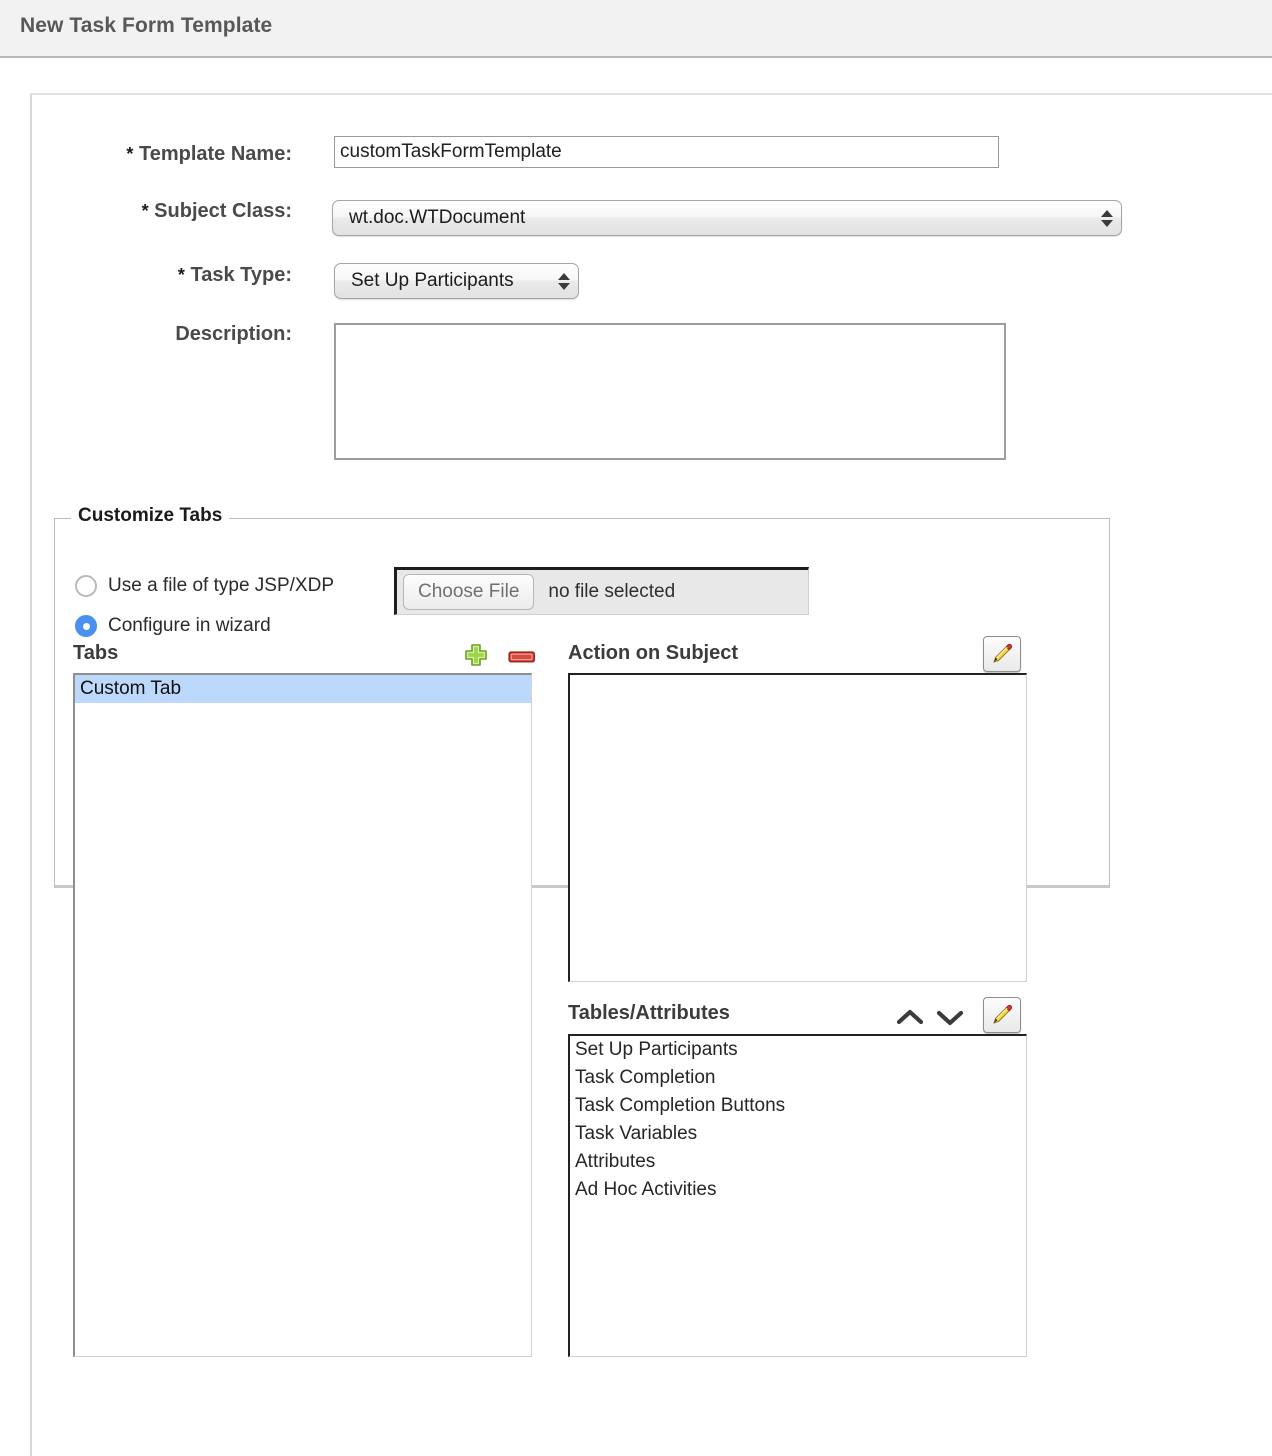 This screenshot has height=1456, width=1272. Describe the element at coordinates (469, 592) in the screenshot. I see `choose-file-button: Choose File` at that location.